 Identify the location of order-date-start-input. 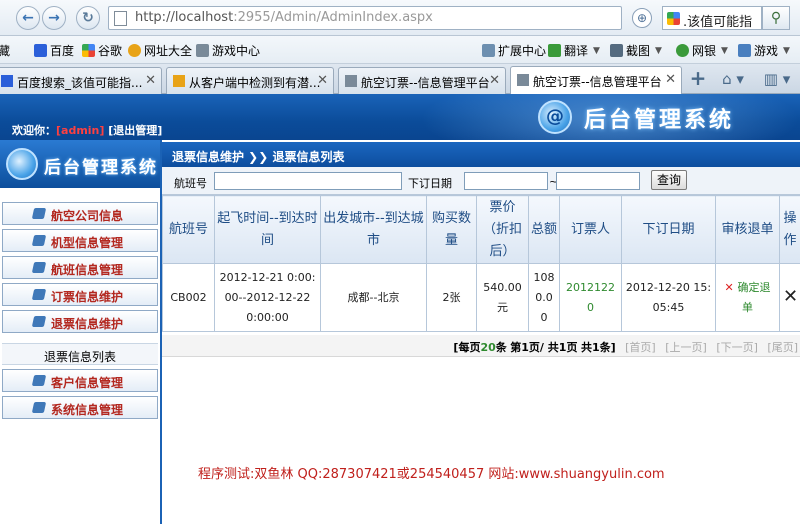
(506, 181).